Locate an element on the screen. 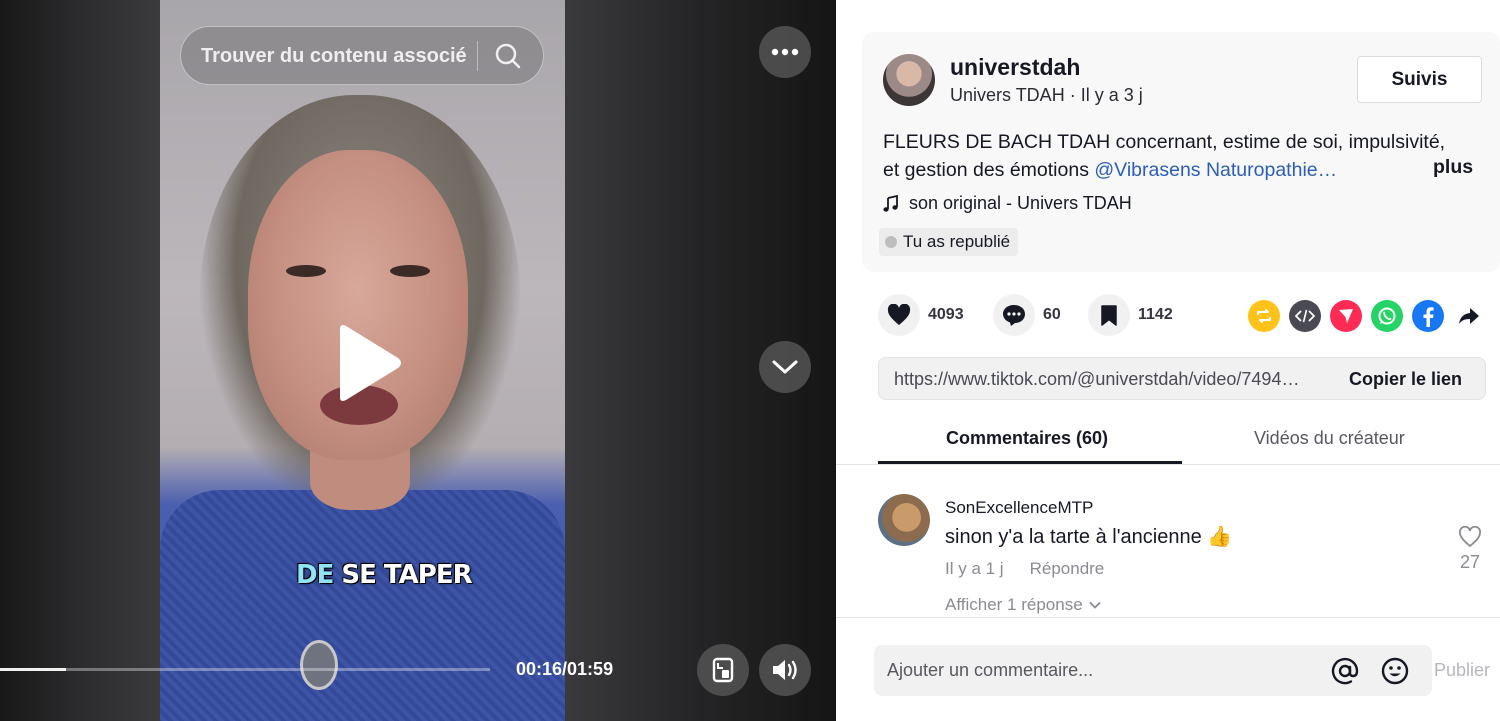  bookmark-icon is located at coordinates (1109, 315).